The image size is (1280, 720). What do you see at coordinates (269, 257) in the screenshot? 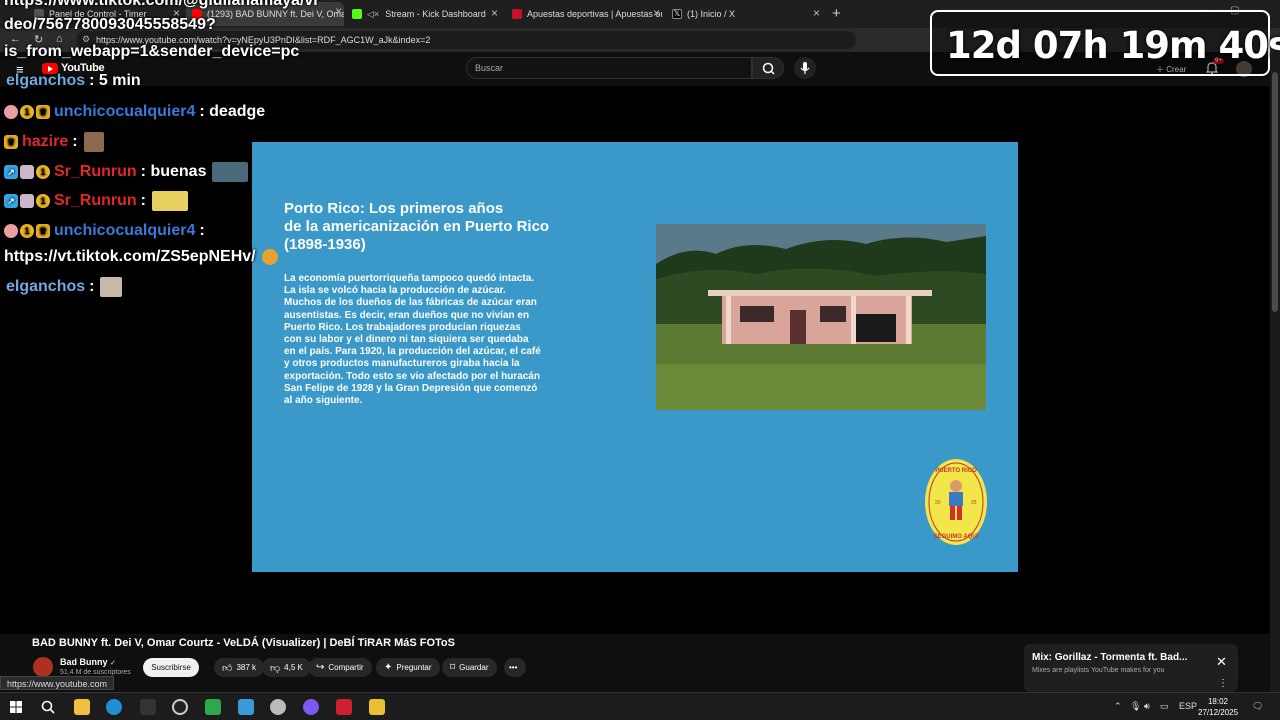
I see `fire-emote-icon` at bounding box center [269, 257].